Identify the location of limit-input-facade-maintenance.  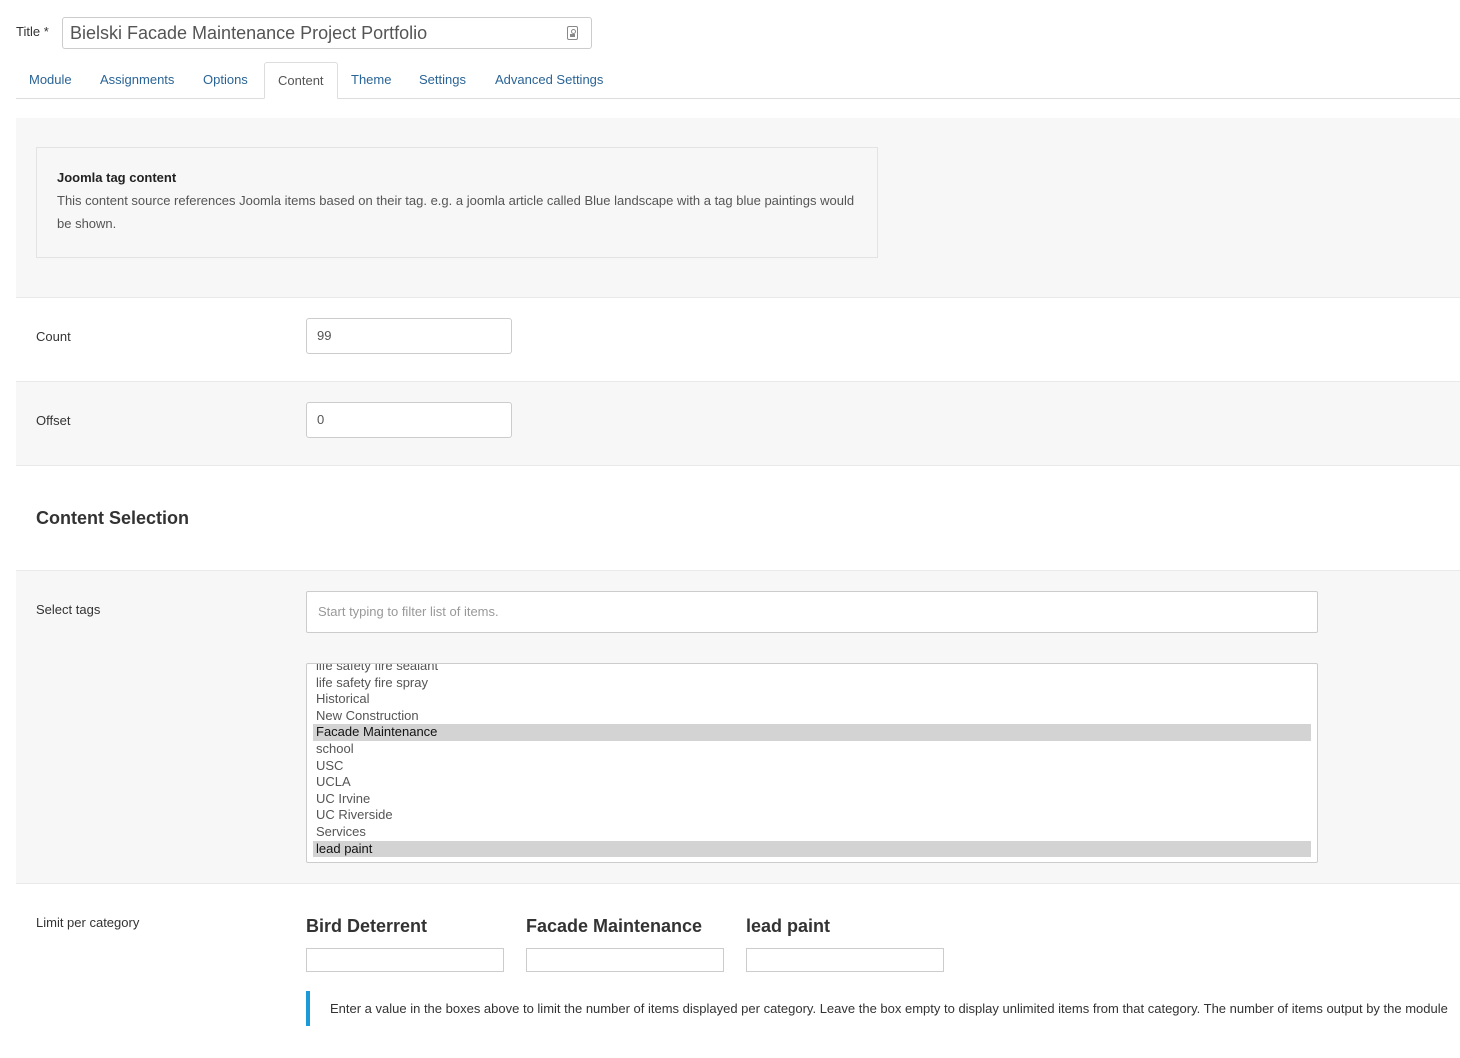
(625, 960).